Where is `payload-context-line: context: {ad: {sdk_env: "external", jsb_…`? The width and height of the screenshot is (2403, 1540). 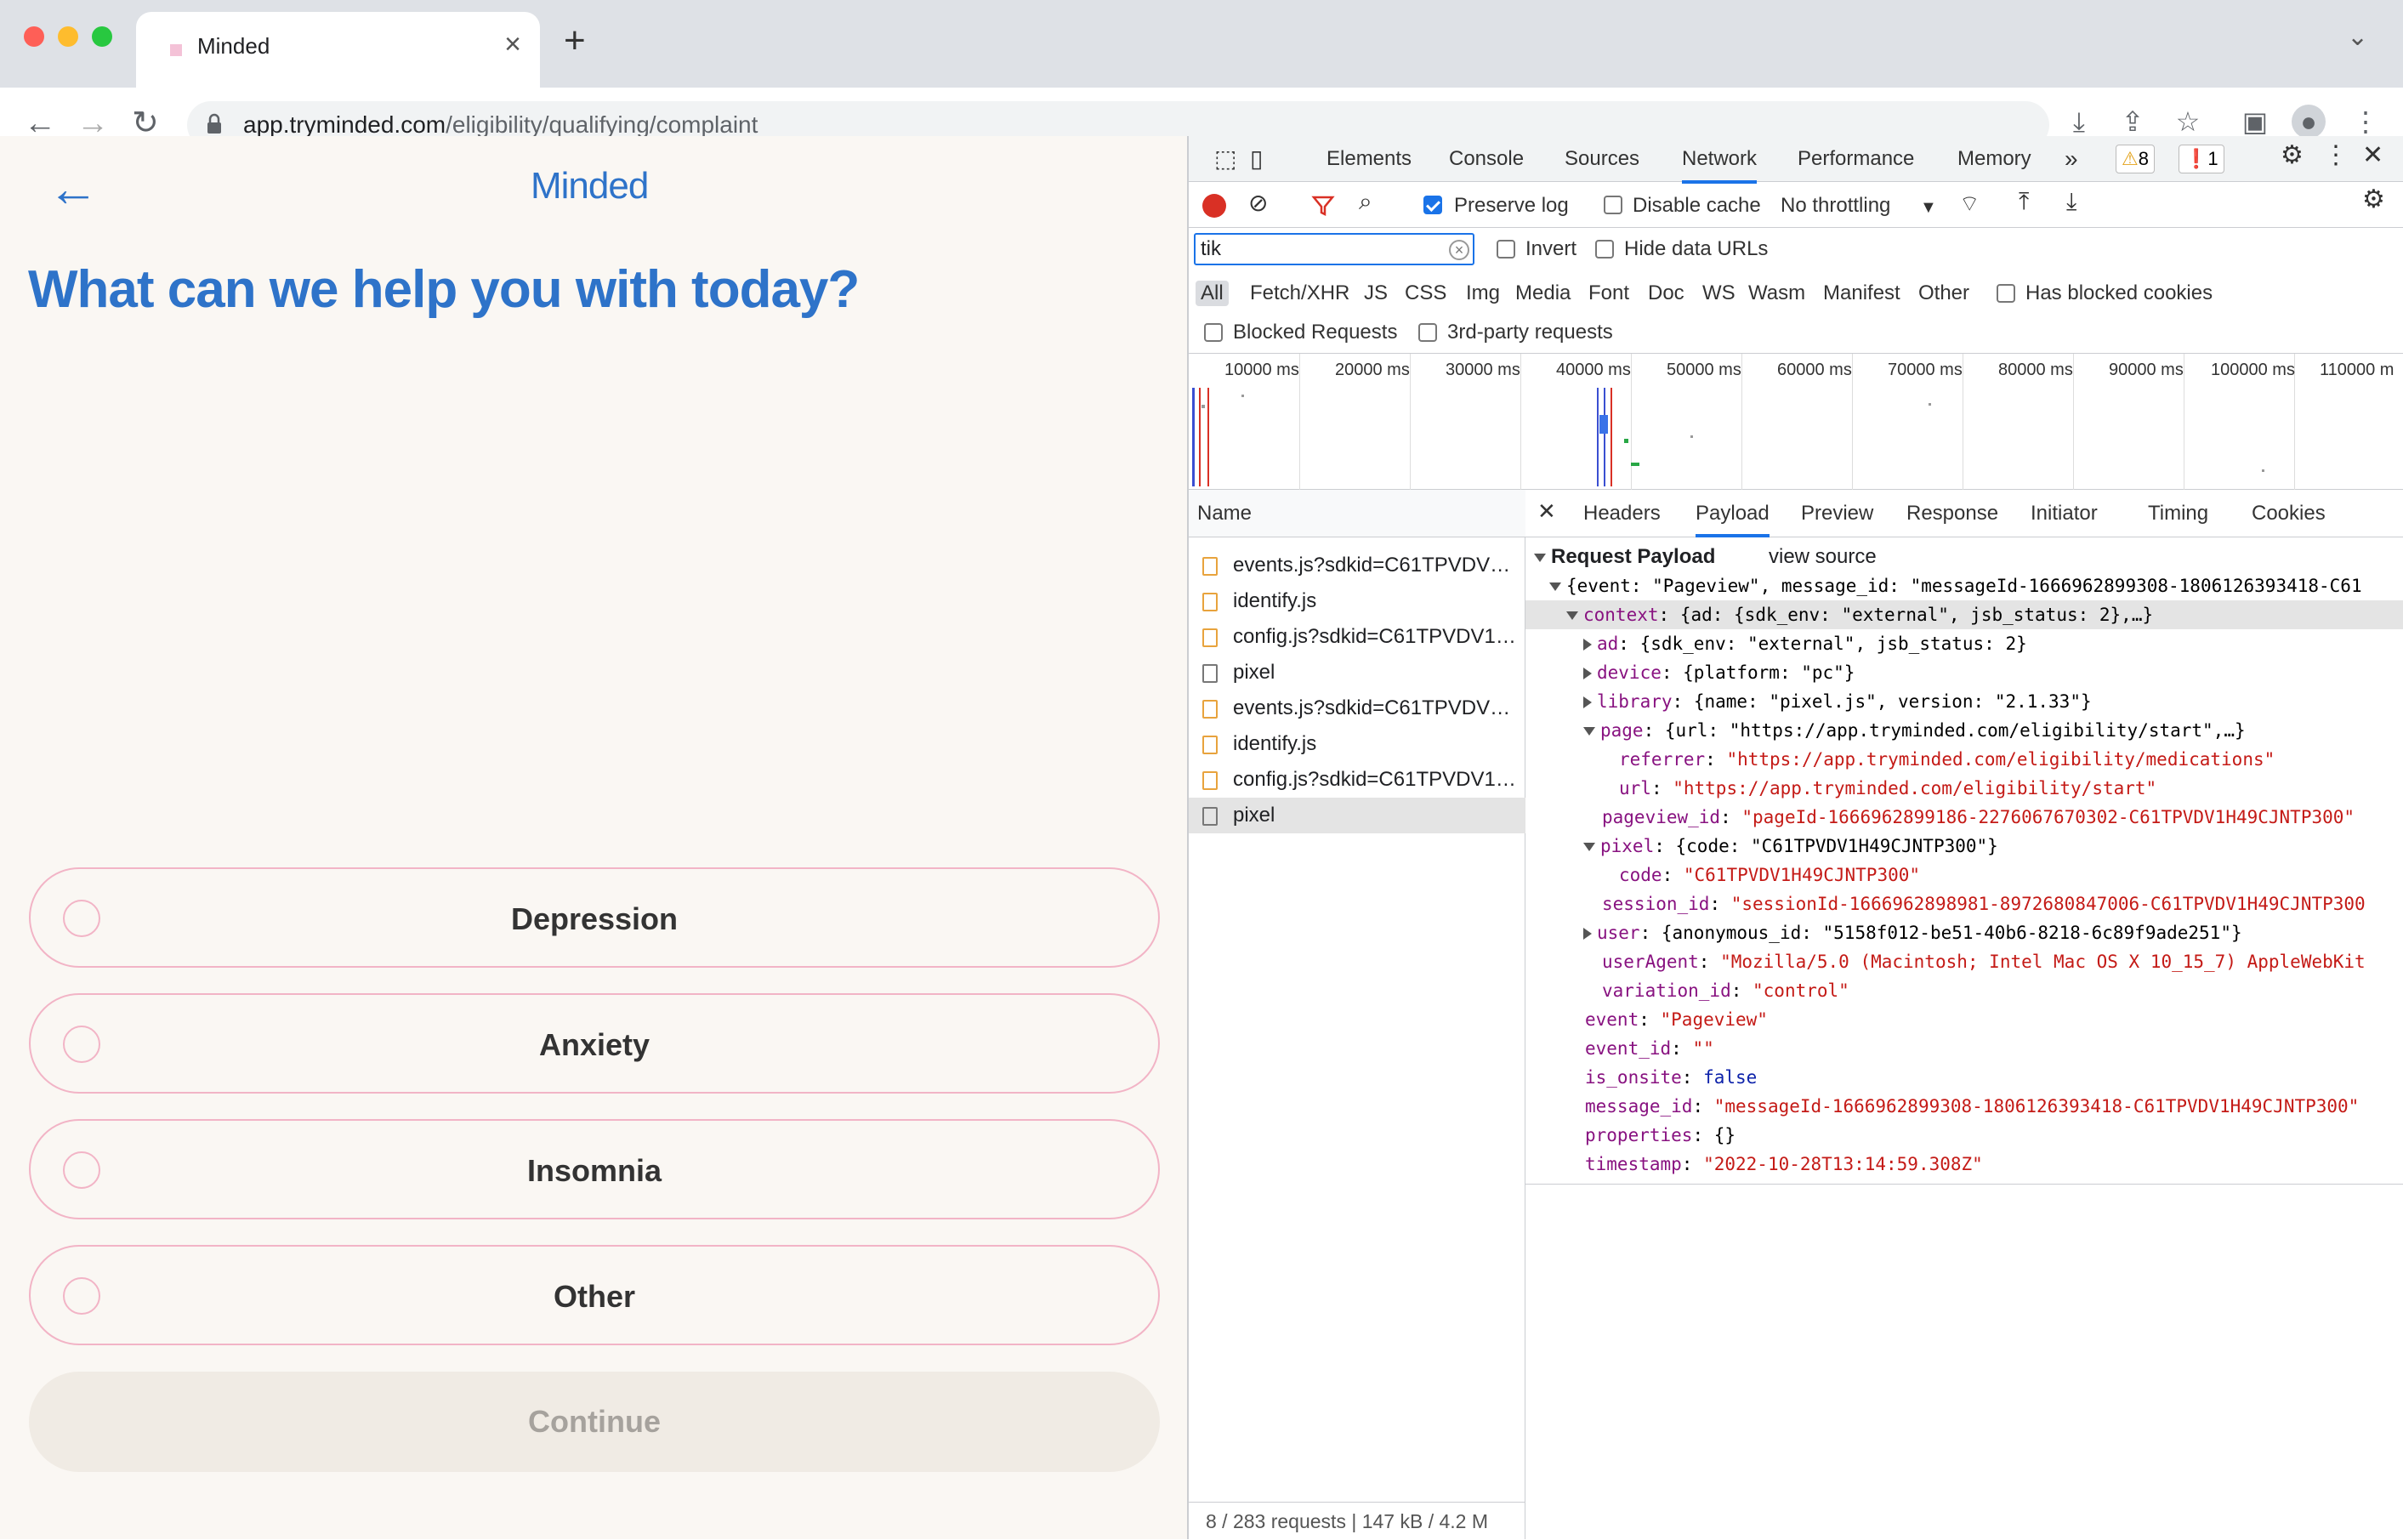 payload-context-line: context: {ad: {sdk_env: "external", jsb_… is located at coordinates (1964, 614).